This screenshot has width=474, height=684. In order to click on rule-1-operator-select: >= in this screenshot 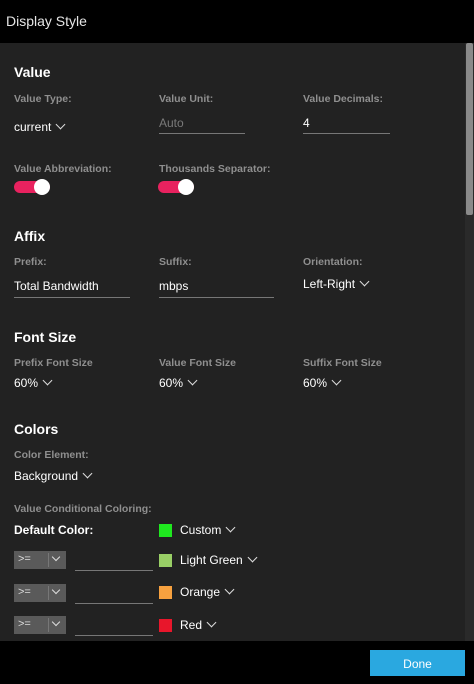, I will do `click(40, 560)`.